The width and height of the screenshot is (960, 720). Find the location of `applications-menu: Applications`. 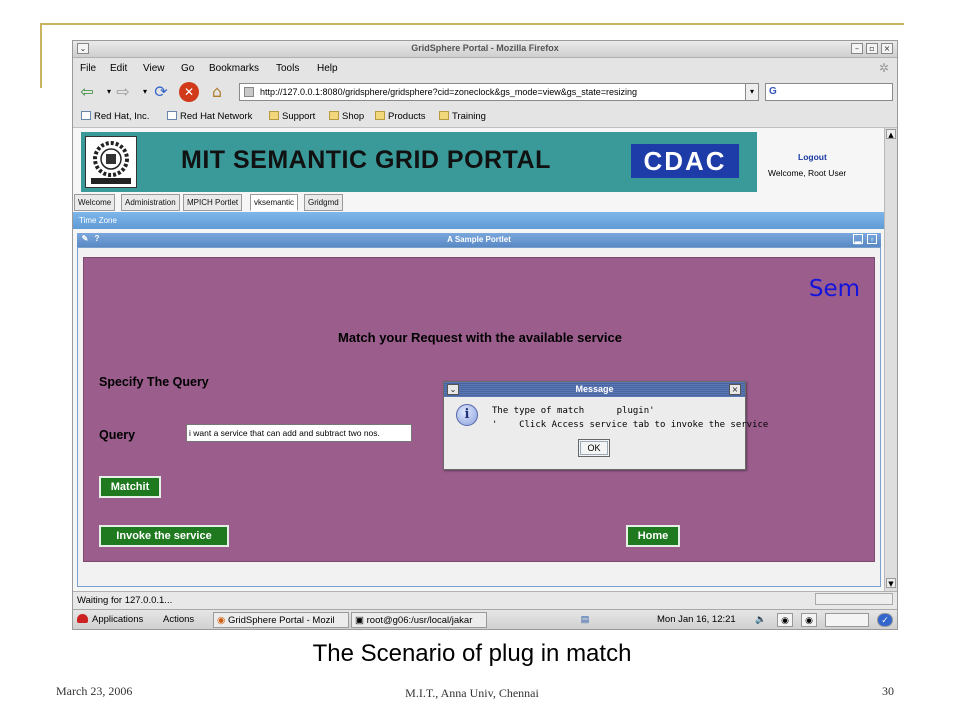

applications-menu: Applications is located at coordinates (110, 620).